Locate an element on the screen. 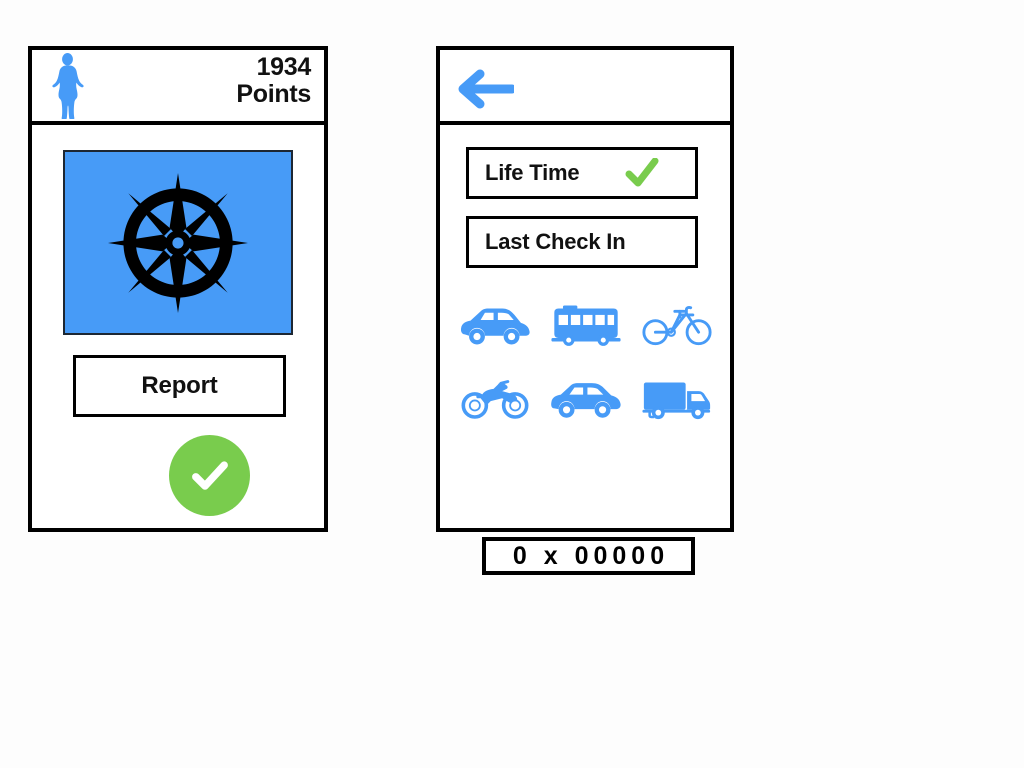  bus-icon is located at coordinates (586, 325).